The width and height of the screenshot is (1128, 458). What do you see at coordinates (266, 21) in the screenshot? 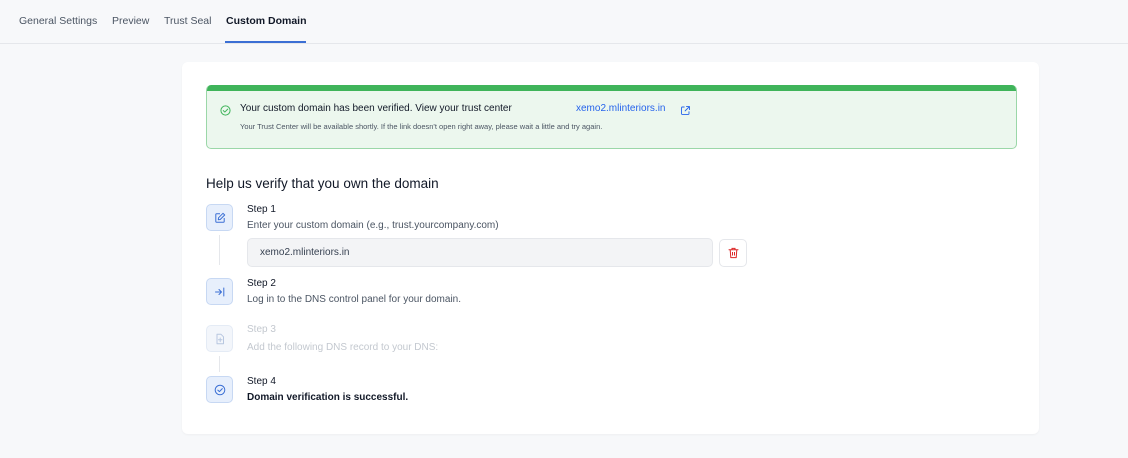
I see `tab-custom-domain: Custom Domain` at bounding box center [266, 21].